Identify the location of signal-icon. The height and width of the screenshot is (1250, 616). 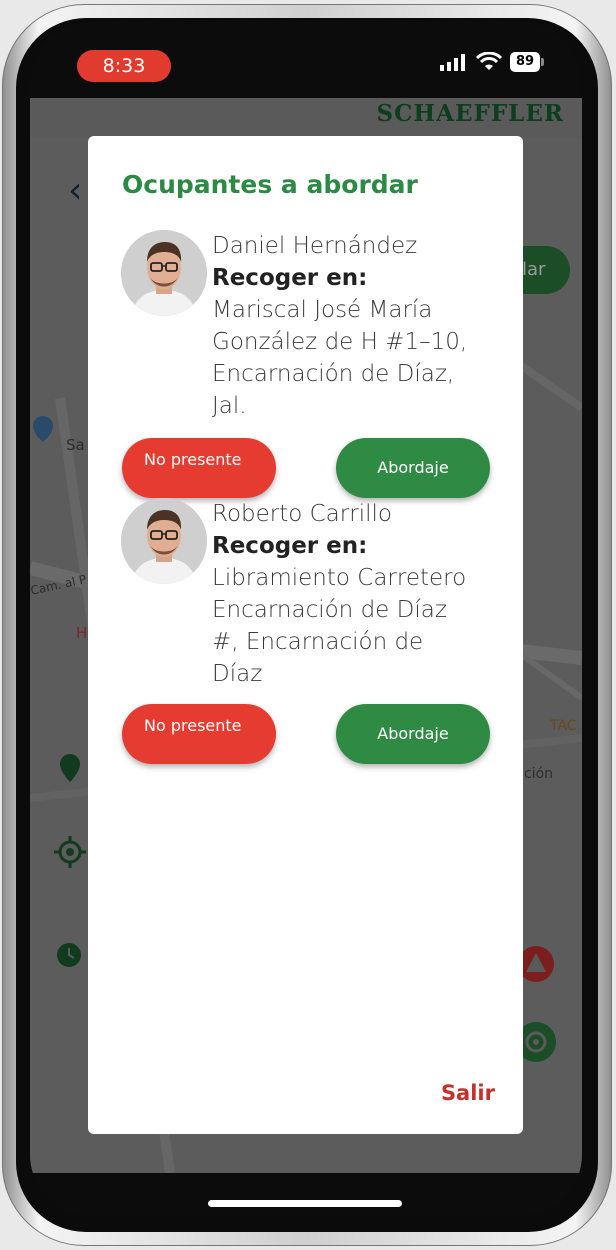
(452, 62).